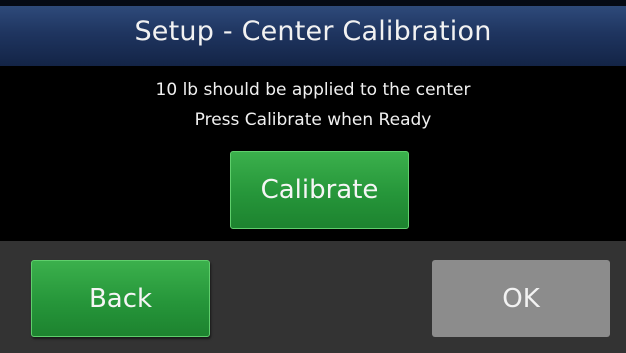  I want to click on back-button: Back, so click(120, 298).